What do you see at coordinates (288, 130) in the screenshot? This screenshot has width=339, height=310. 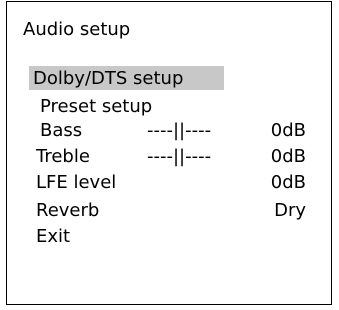 I see `bass-value: 0dB` at bounding box center [288, 130].